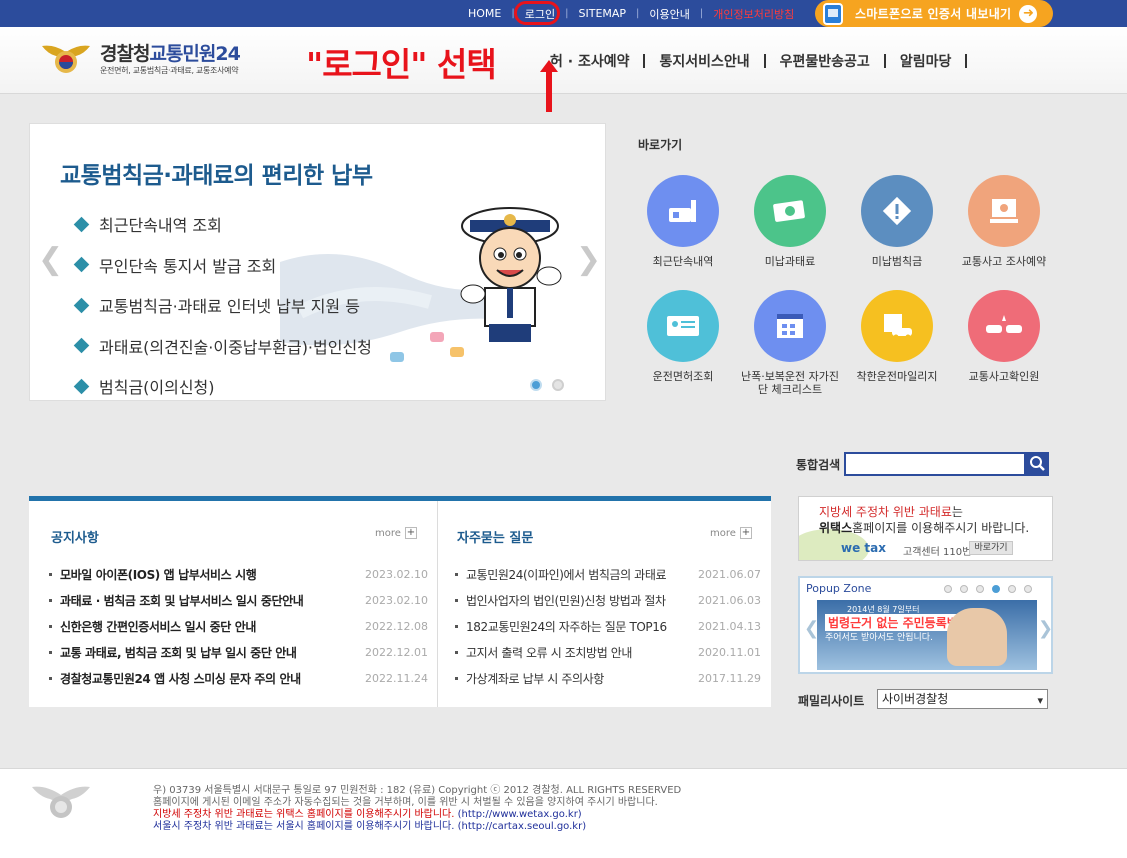  What do you see at coordinates (790, 211) in the screenshot?
I see `money-icon` at bounding box center [790, 211].